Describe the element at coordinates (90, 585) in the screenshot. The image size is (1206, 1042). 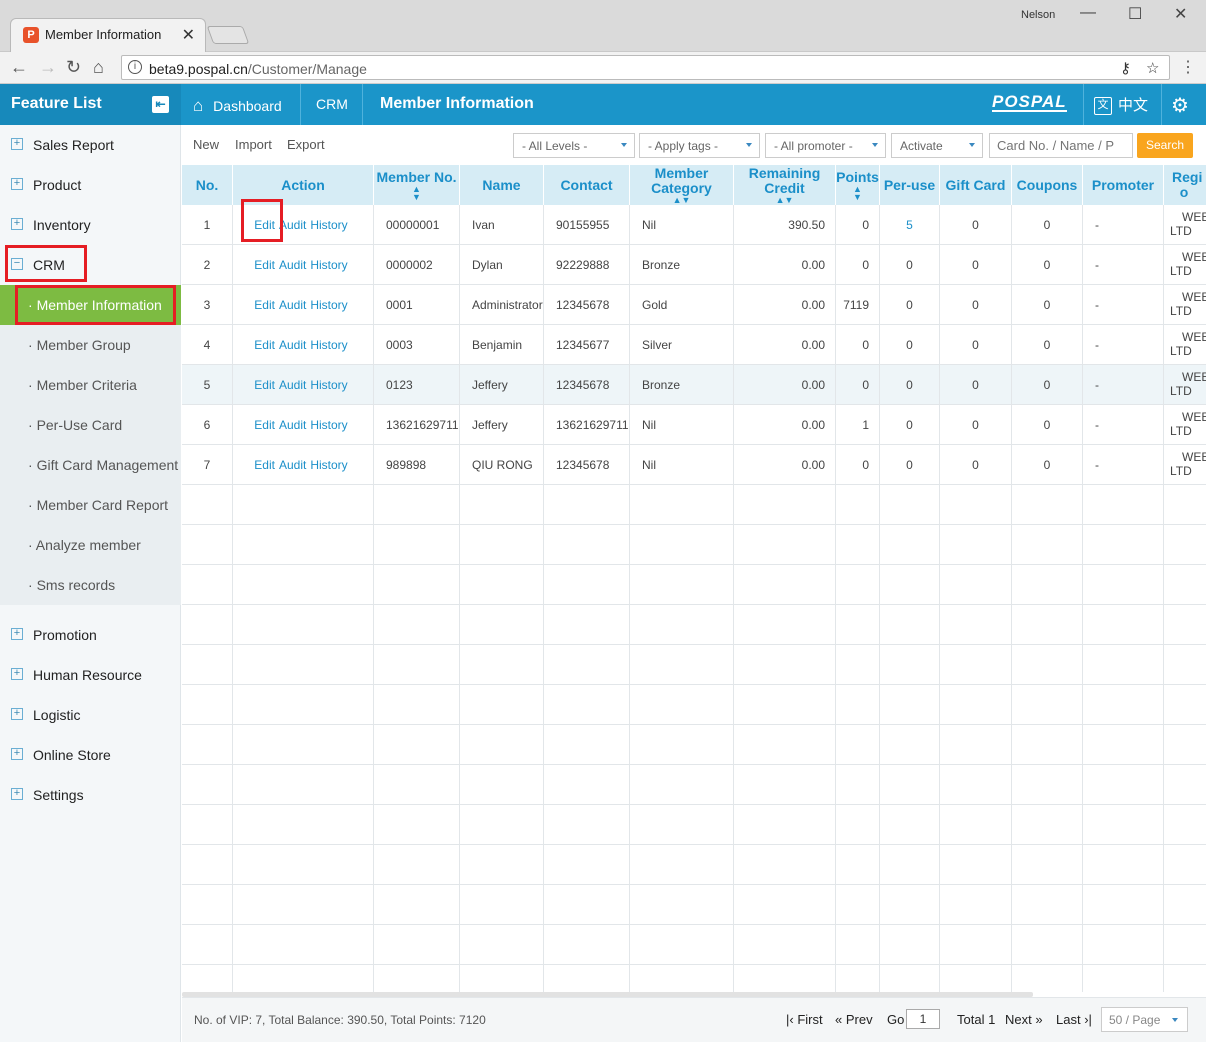
I see `sidebar-item-sms-records: · Sms records` at that location.